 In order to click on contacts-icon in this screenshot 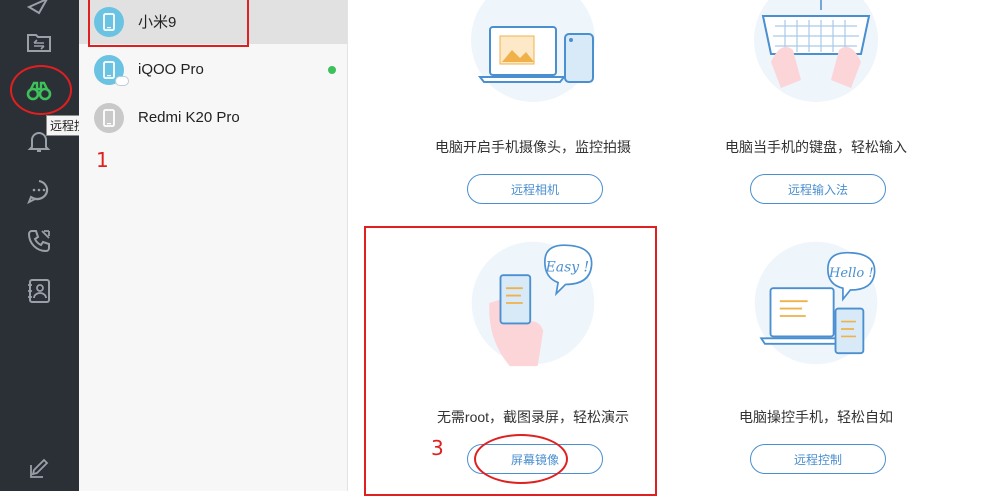, I will do `click(39, 291)`.